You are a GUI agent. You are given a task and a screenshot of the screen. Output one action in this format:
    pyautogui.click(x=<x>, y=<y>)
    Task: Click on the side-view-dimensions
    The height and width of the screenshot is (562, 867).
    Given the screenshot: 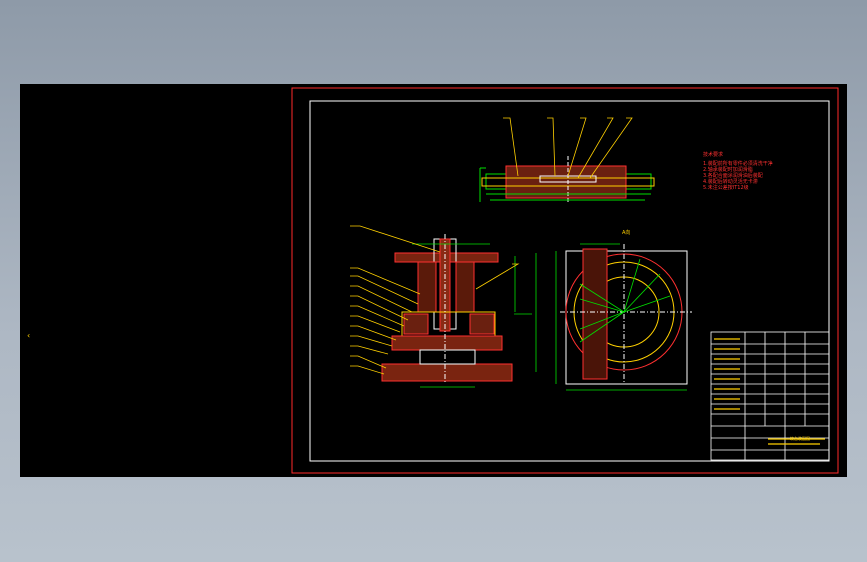 What is the action you would take?
    pyautogui.click(x=621, y=317)
    